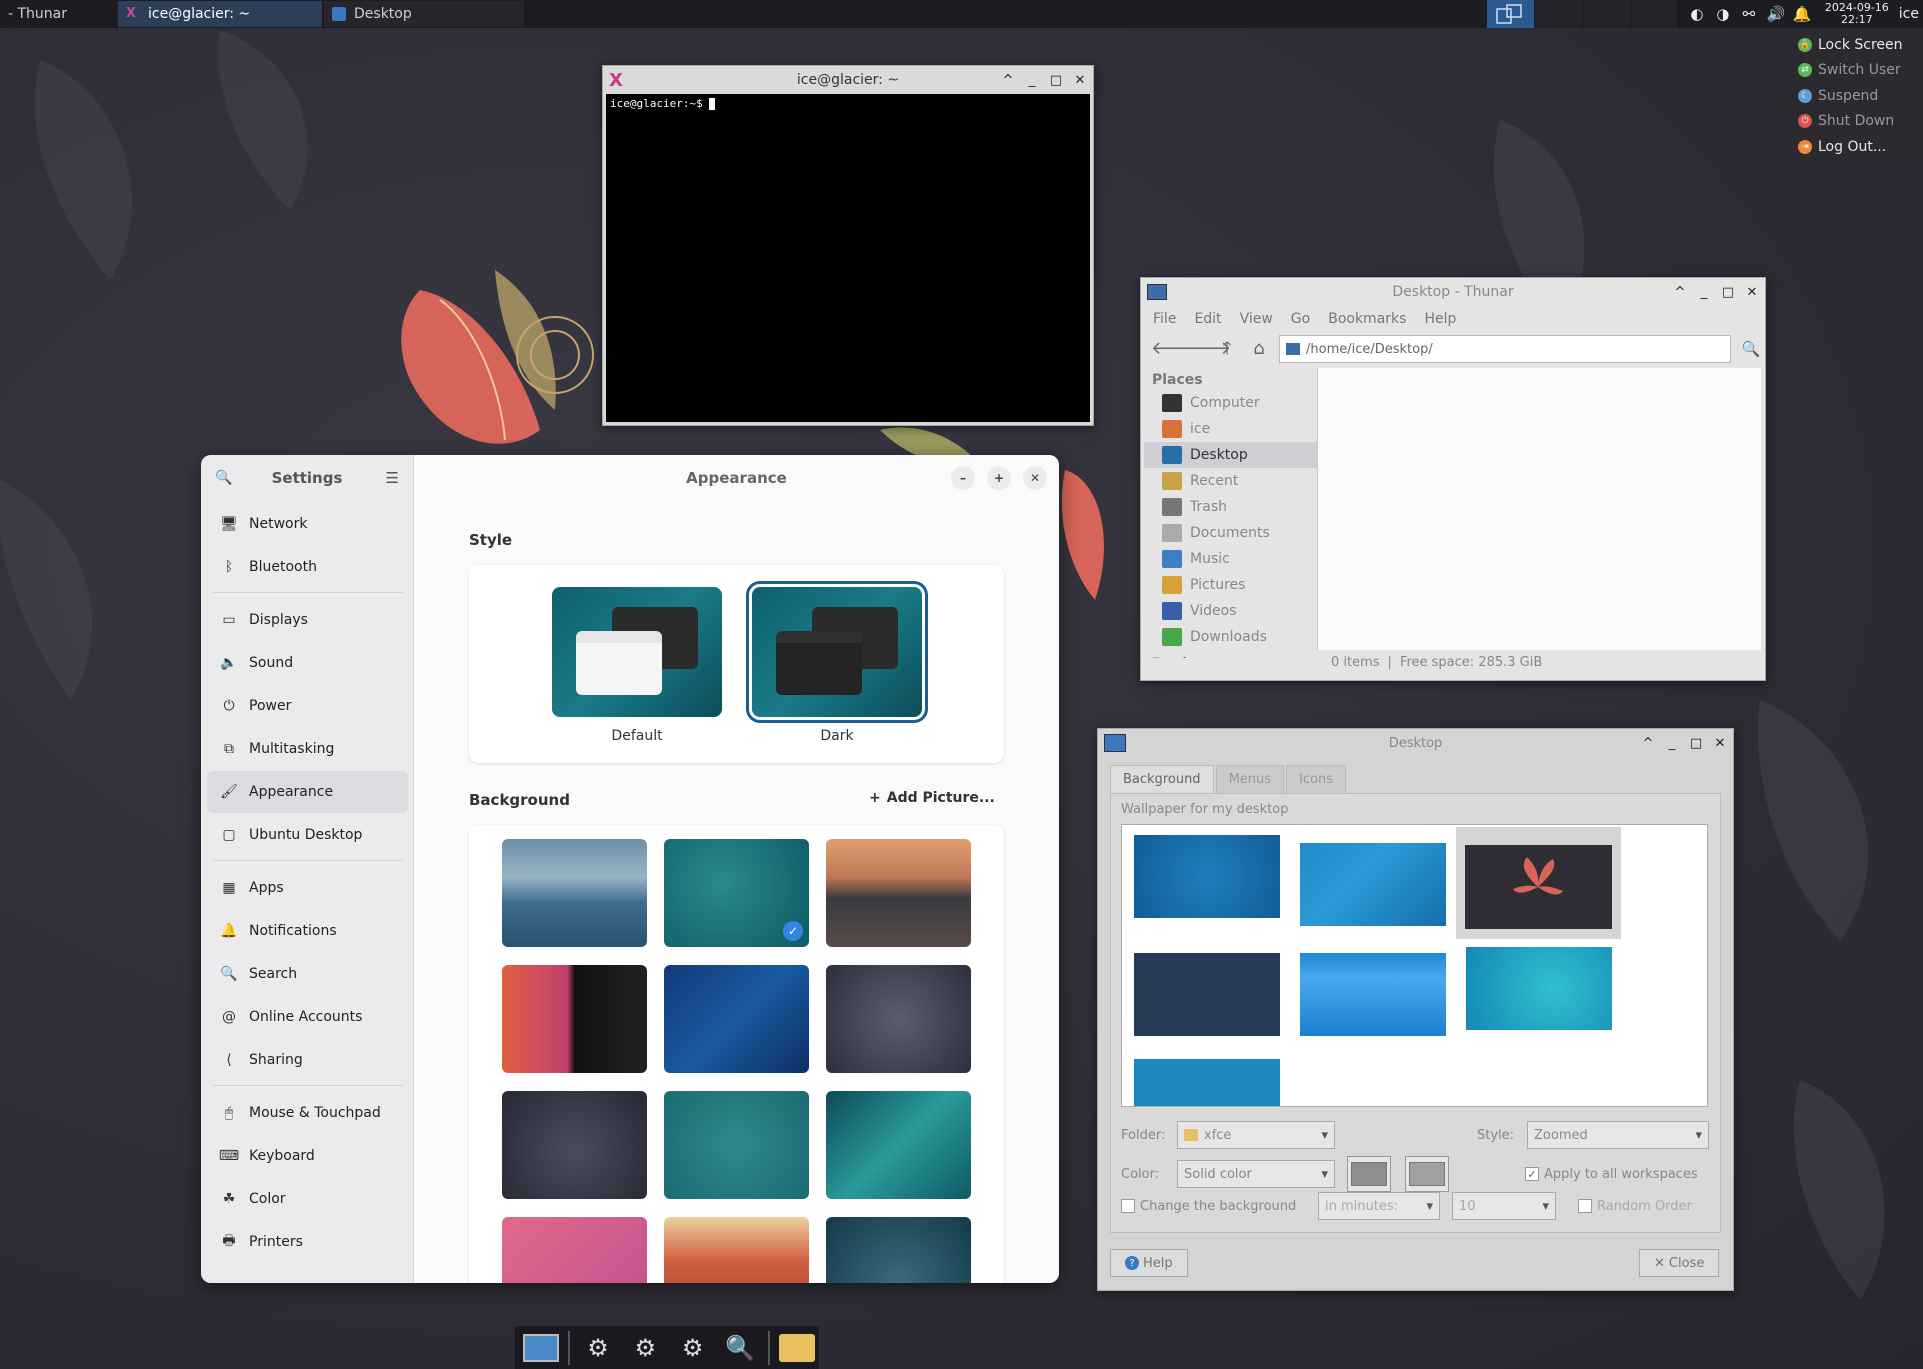 Image resolution: width=1923 pixels, height=1369 pixels. What do you see at coordinates (307, 931) in the screenshot?
I see `sidebar-item-notifications: 🔔 Notifications` at bounding box center [307, 931].